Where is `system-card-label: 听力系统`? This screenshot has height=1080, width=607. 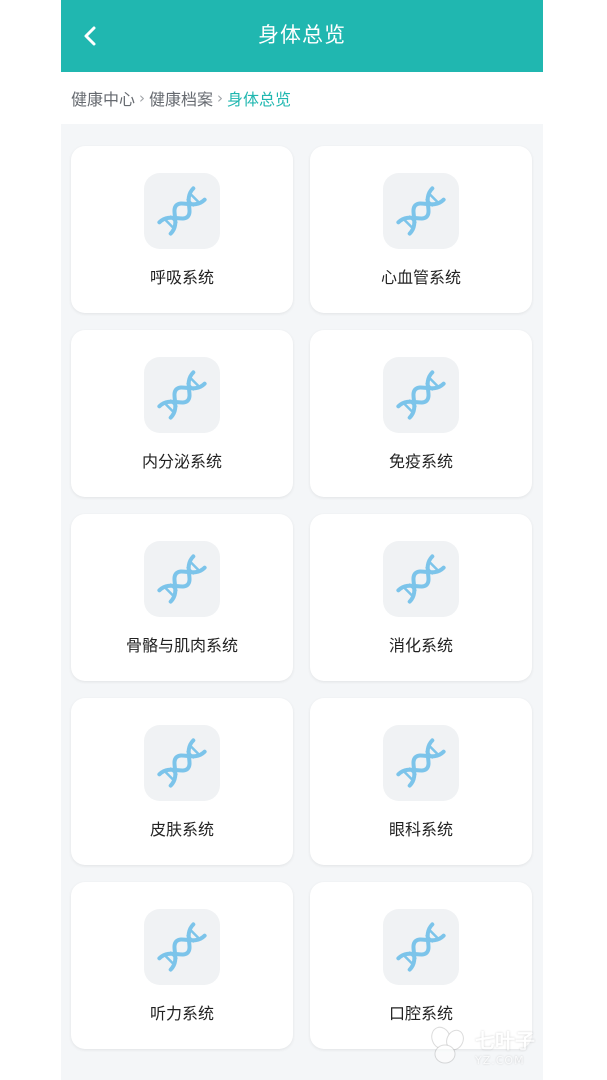
system-card-label: 听力系统 is located at coordinates (181, 1013).